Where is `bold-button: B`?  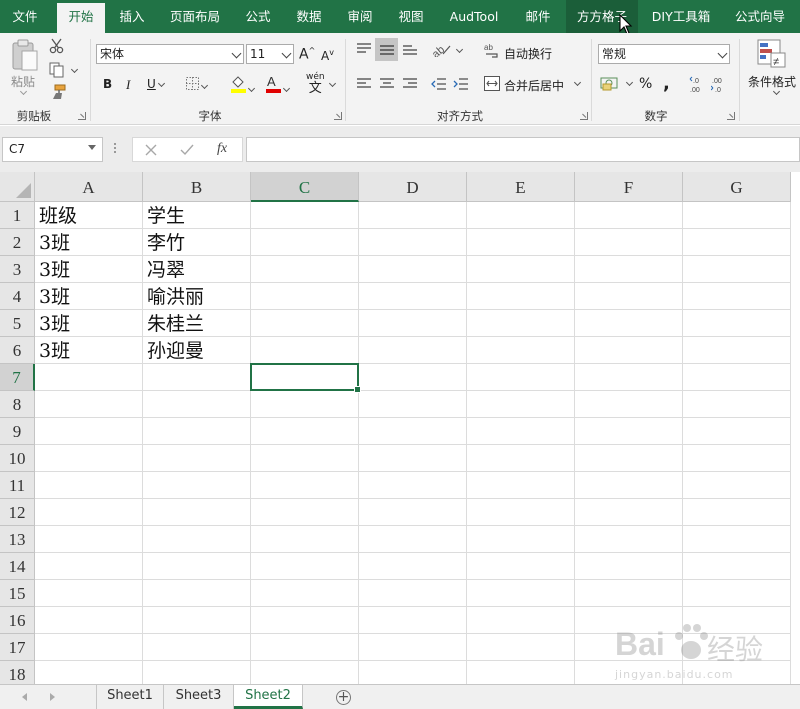
bold-button: B is located at coordinates (107, 84).